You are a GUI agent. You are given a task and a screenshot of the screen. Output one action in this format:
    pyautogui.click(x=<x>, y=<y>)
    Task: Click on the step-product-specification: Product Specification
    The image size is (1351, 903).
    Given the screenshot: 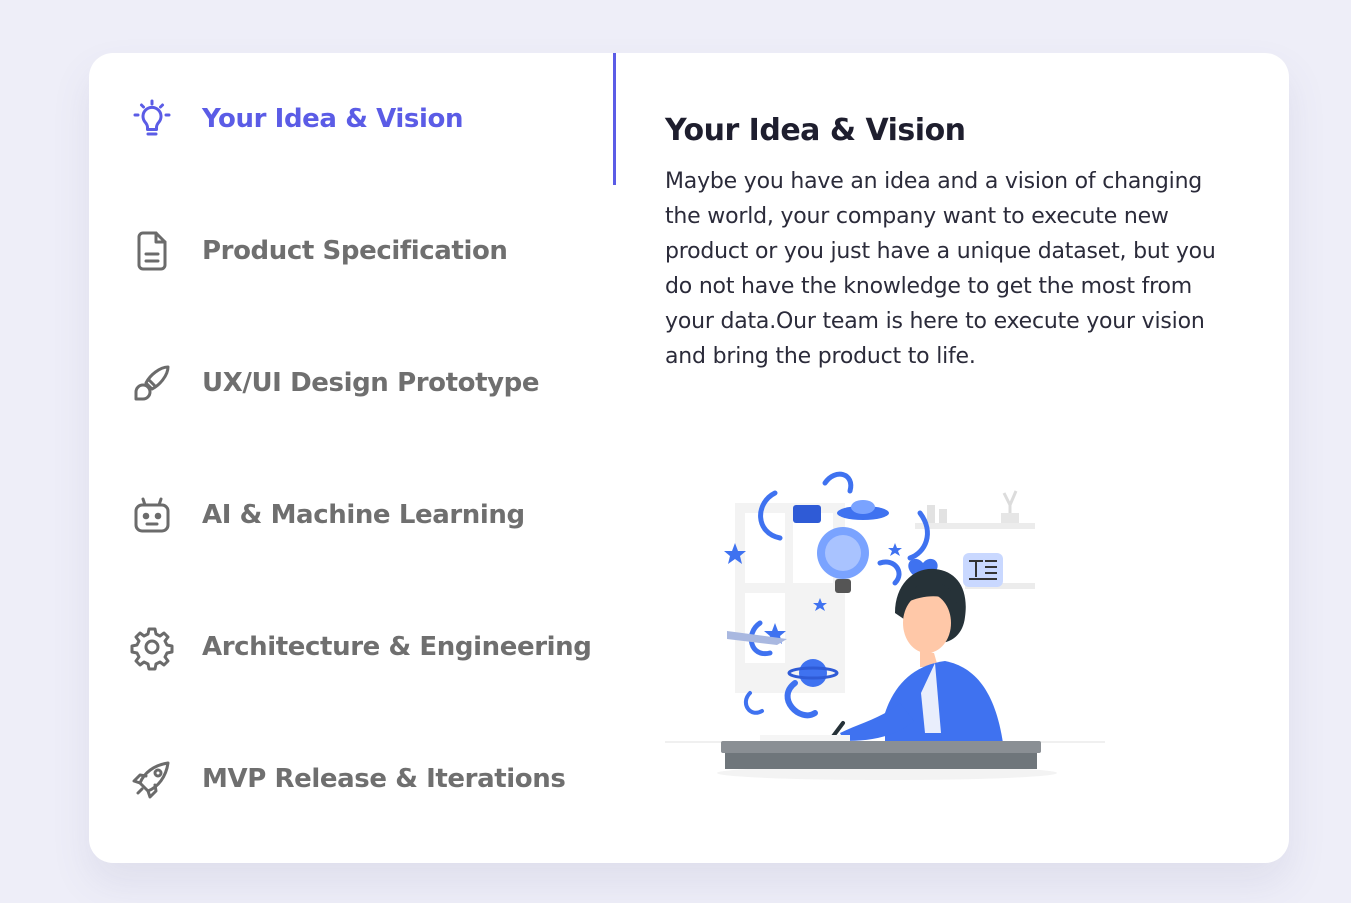 What is the action you would take?
    pyautogui.click(x=362, y=251)
    